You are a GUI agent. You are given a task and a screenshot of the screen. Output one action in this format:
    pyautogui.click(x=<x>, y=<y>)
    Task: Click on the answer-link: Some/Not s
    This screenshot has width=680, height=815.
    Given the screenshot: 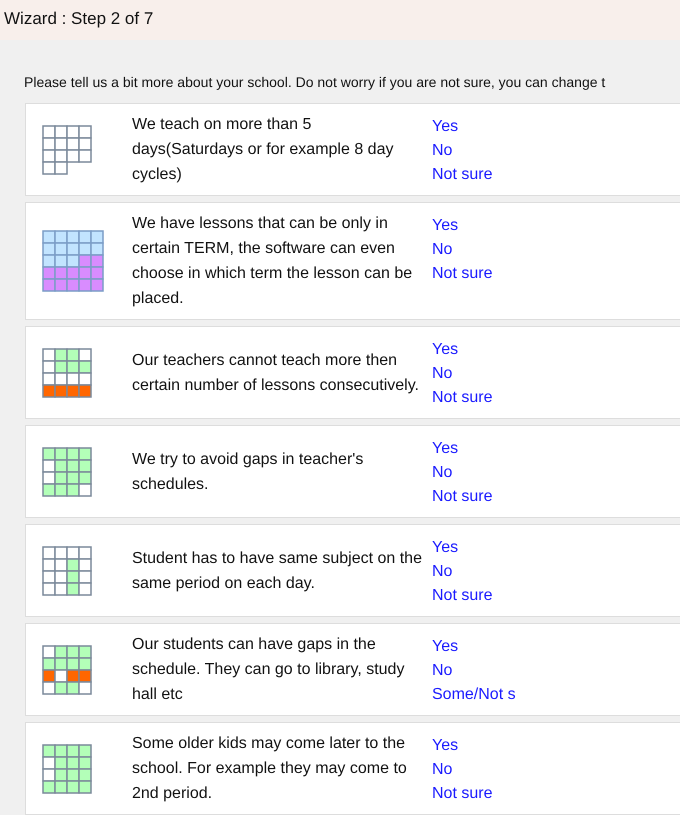 What is the action you would take?
    pyautogui.click(x=482, y=695)
    